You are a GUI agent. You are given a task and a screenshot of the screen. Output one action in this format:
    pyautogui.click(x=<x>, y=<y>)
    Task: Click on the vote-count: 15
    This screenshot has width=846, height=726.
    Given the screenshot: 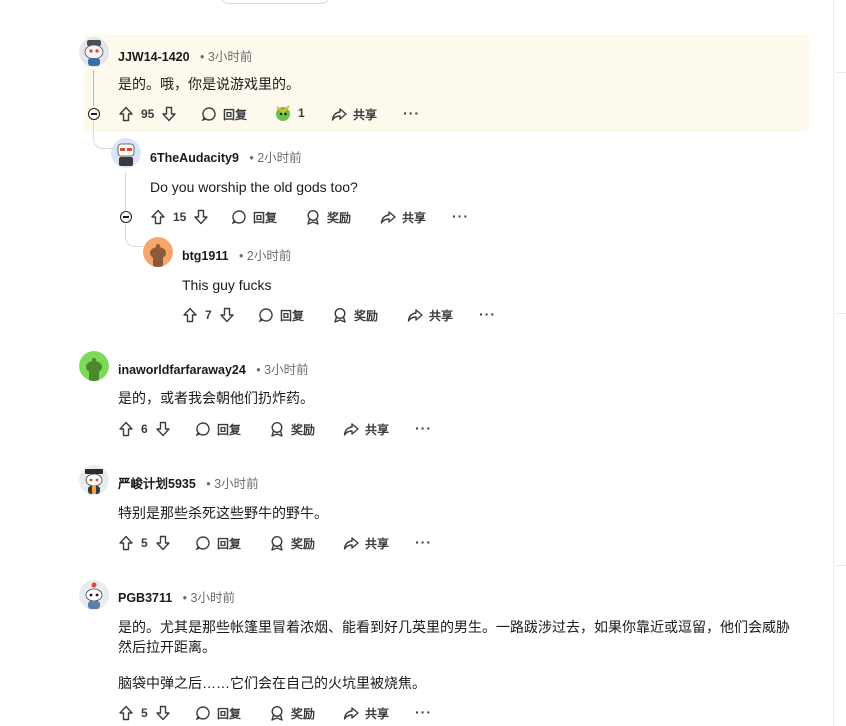 What is the action you would take?
    pyautogui.click(x=180, y=217)
    